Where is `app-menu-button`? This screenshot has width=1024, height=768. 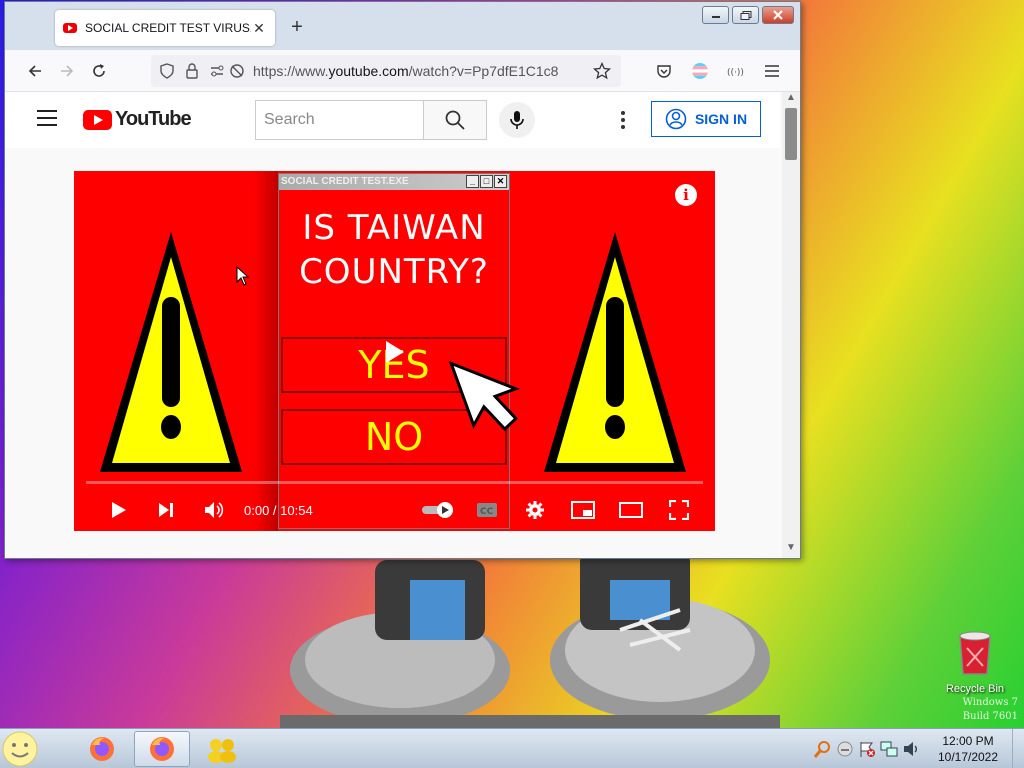
app-menu-button is located at coordinates (772, 71).